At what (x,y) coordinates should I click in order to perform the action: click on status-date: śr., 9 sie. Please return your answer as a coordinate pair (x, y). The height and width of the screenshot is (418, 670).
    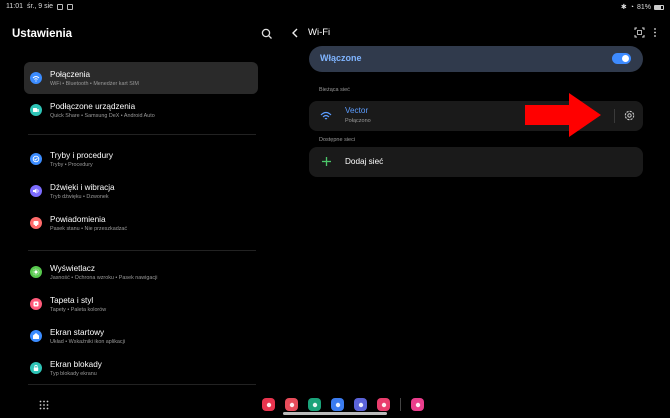
    Looking at the image, I should click on (40, 6).